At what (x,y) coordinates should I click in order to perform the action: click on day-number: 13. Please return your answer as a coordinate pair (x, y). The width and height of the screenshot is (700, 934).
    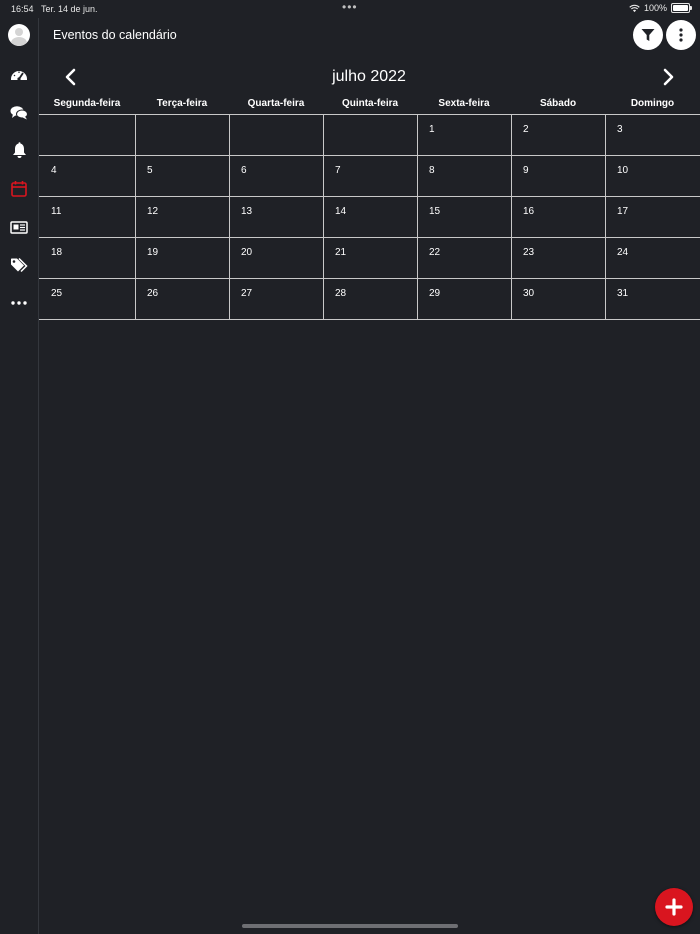
    Looking at the image, I should click on (247, 211).